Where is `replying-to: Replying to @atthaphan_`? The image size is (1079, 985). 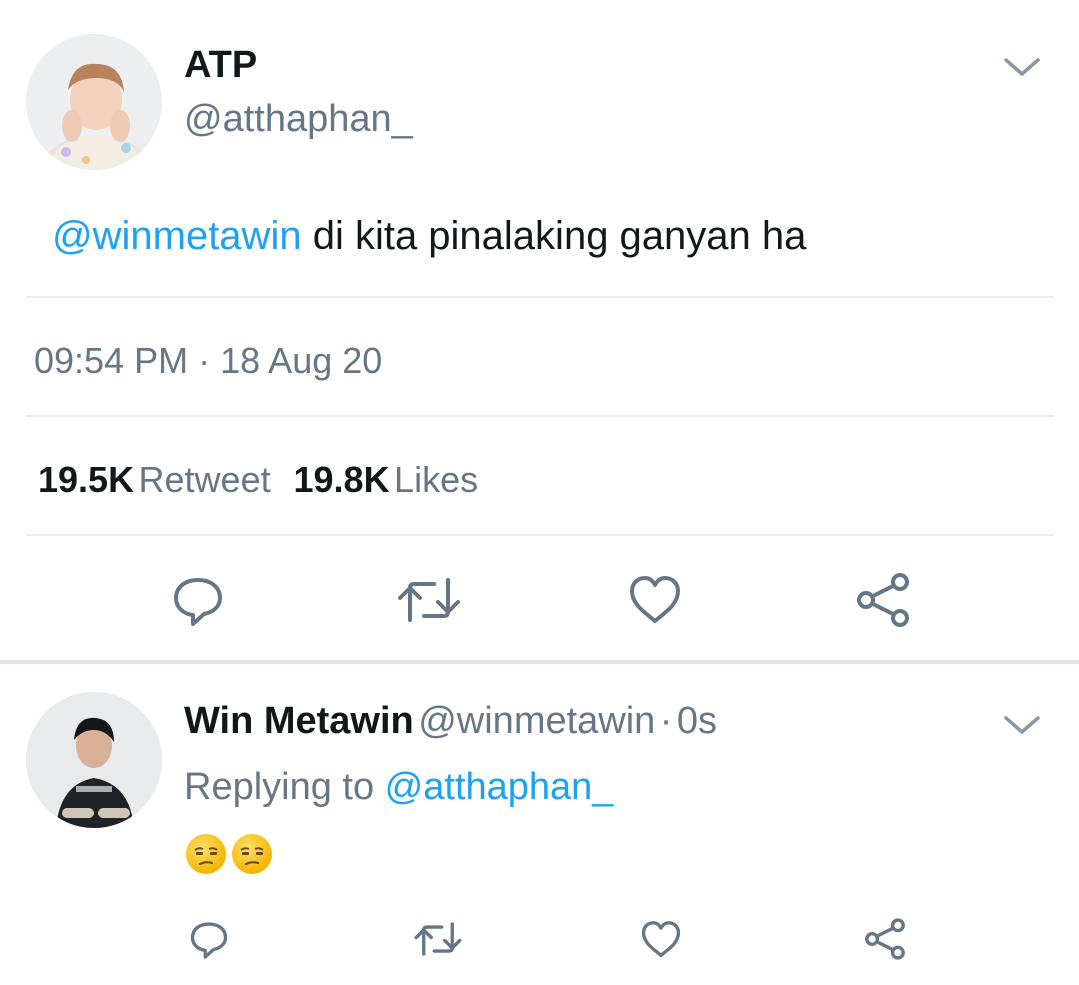
replying-to: Replying to @atthaphan_ is located at coordinates (398, 787).